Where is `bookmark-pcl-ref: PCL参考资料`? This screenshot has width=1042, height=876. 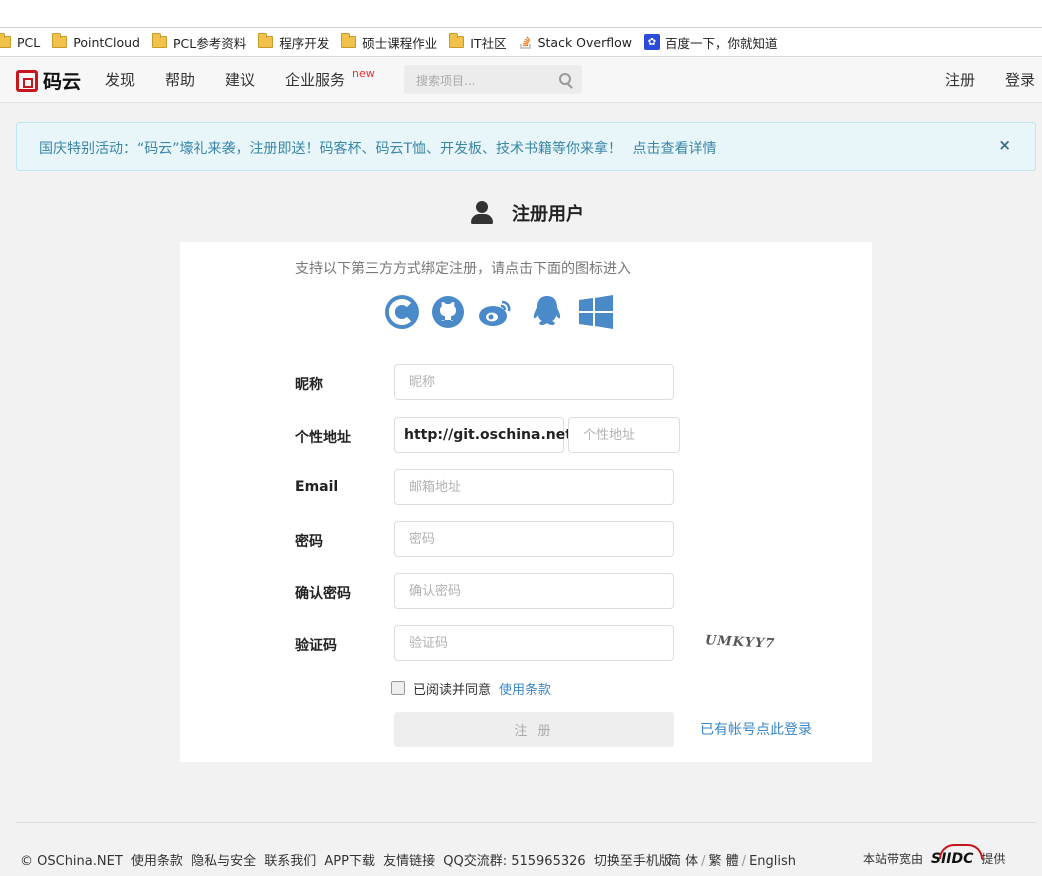 bookmark-pcl-ref: PCL参考资料 is located at coordinates (198, 42).